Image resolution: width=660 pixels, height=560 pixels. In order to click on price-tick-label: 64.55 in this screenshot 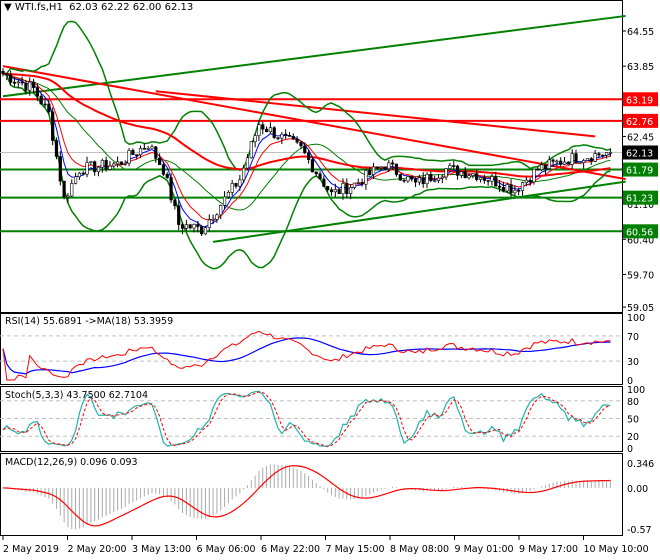, I will do `click(640, 32)`.